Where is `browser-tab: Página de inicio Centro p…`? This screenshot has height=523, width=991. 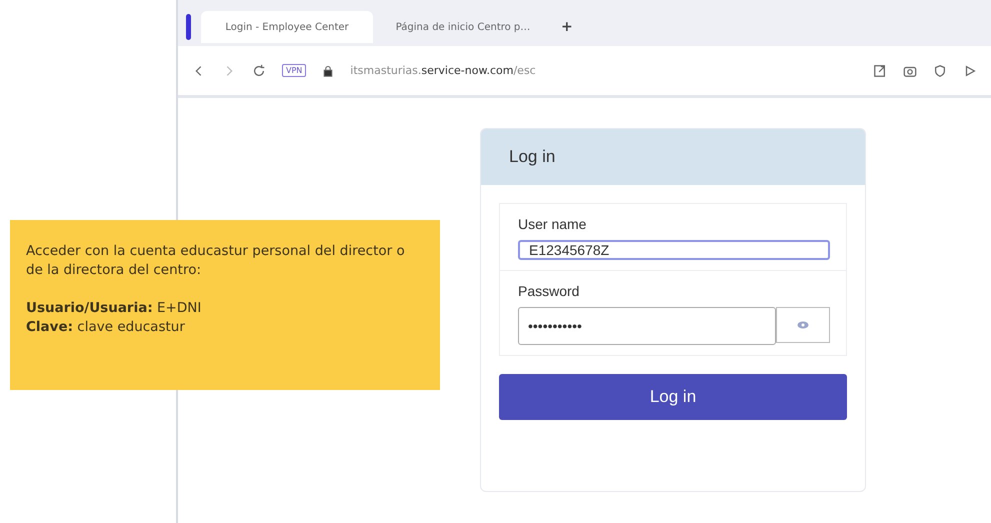
browser-tab: Página de inicio Centro p… is located at coordinates (463, 27).